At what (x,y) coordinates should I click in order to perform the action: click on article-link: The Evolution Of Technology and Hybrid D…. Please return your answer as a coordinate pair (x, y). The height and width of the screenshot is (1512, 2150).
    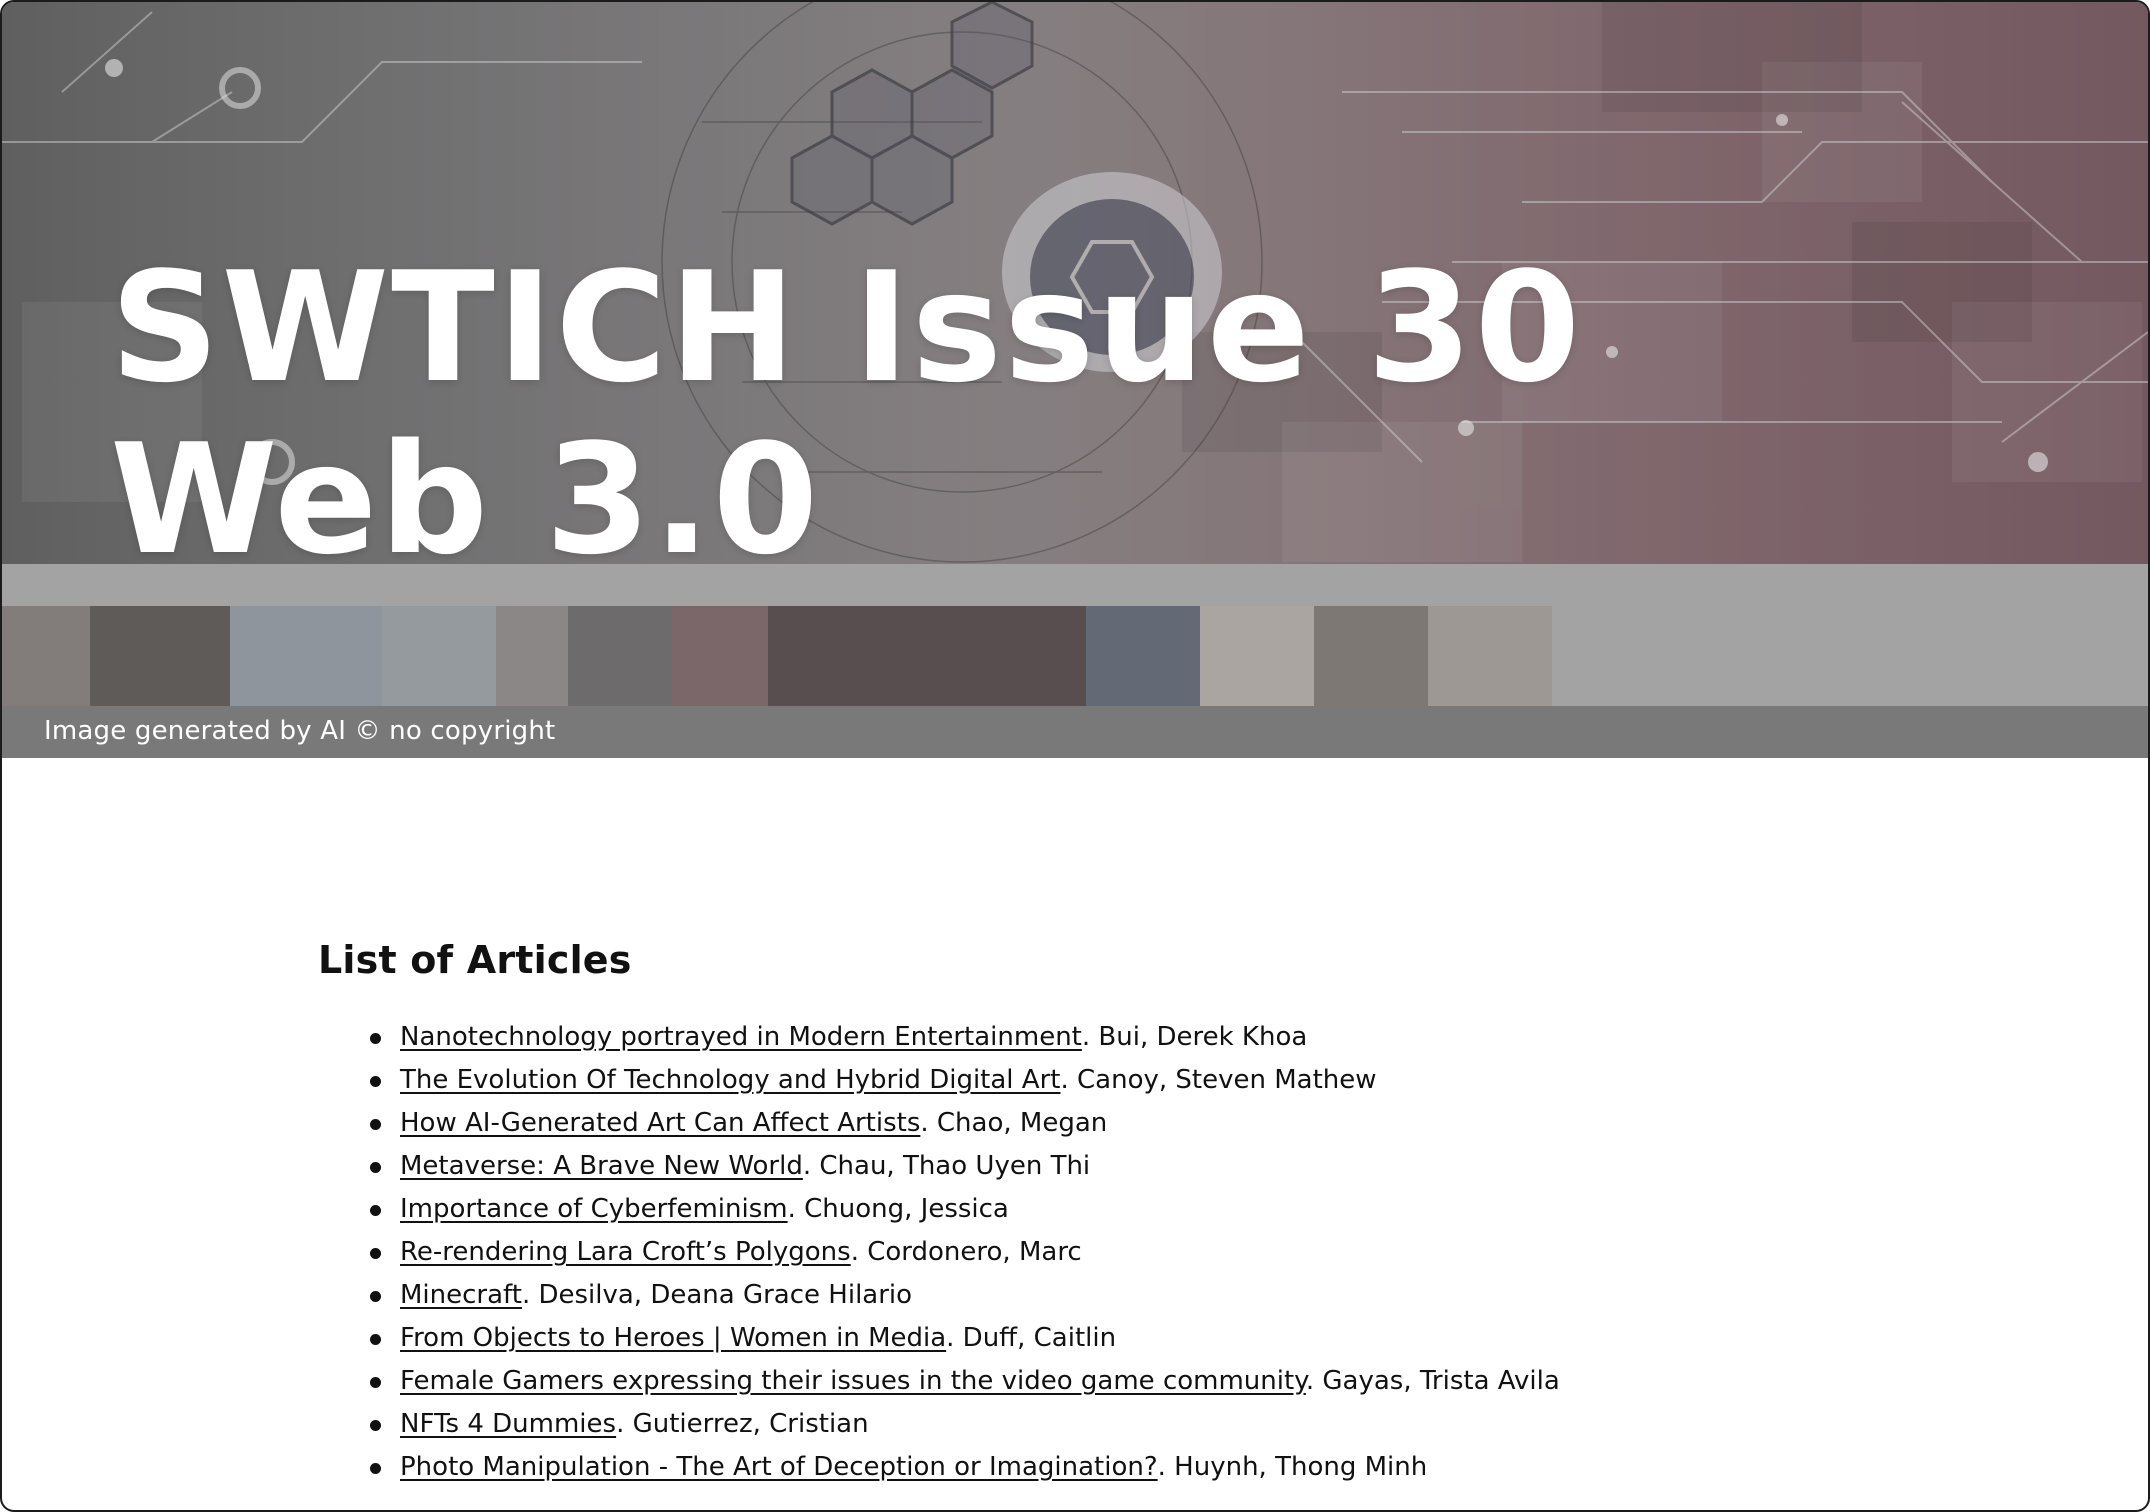
    Looking at the image, I should click on (730, 1080).